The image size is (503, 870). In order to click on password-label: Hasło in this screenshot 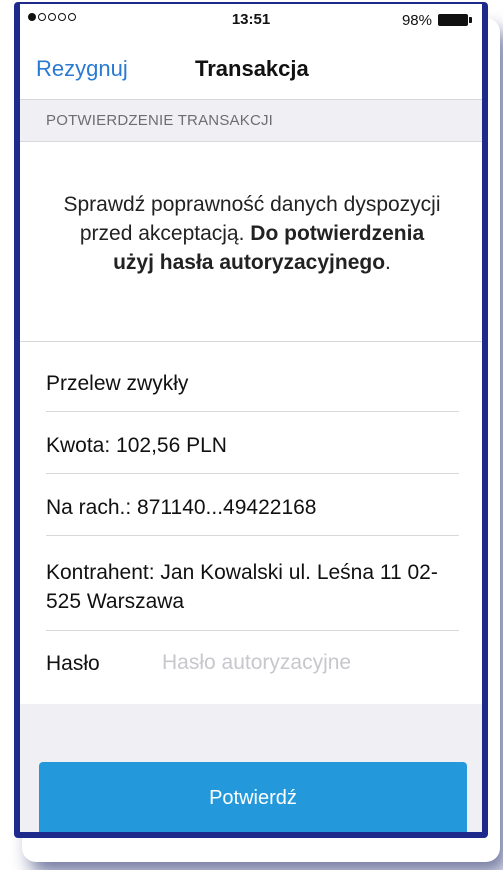, I will do `click(73, 663)`.